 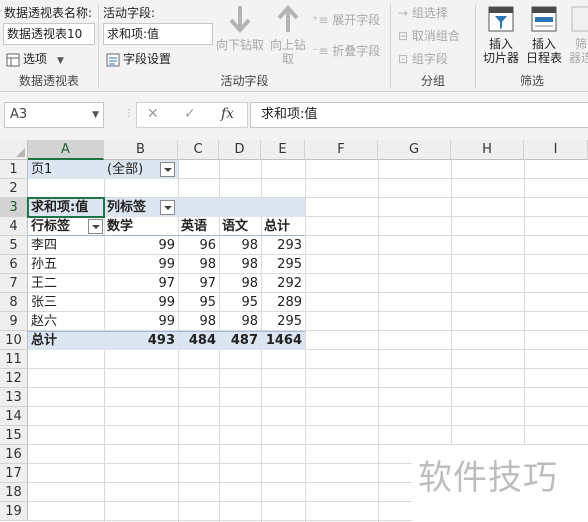 What do you see at coordinates (283, 302) in the screenshot?
I see `pivot-value-cell: 289` at bounding box center [283, 302].